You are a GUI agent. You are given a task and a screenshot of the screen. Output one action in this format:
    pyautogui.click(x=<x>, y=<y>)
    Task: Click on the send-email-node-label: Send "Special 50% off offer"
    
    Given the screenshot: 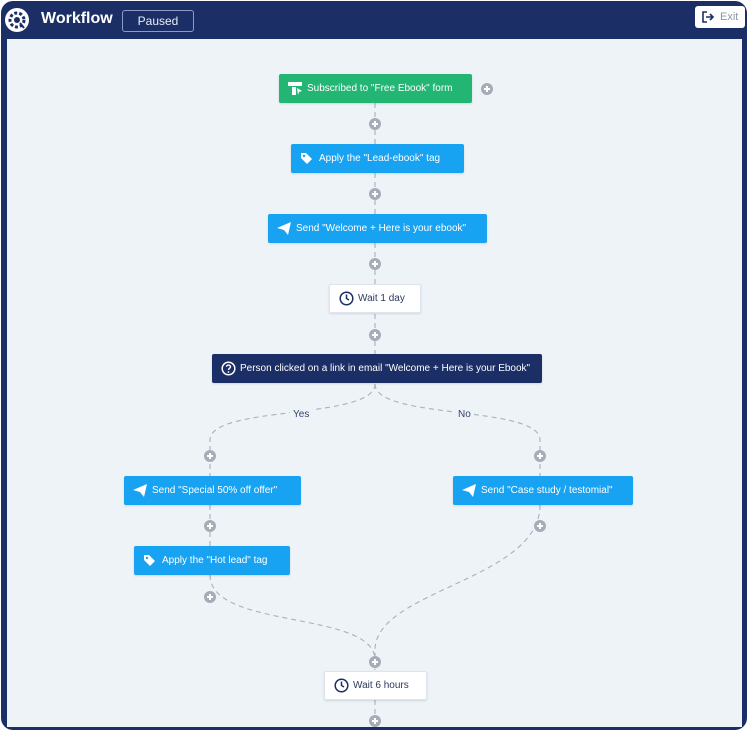 What is the action you would take?
    pyautogui.click(x=215, y=490)
    